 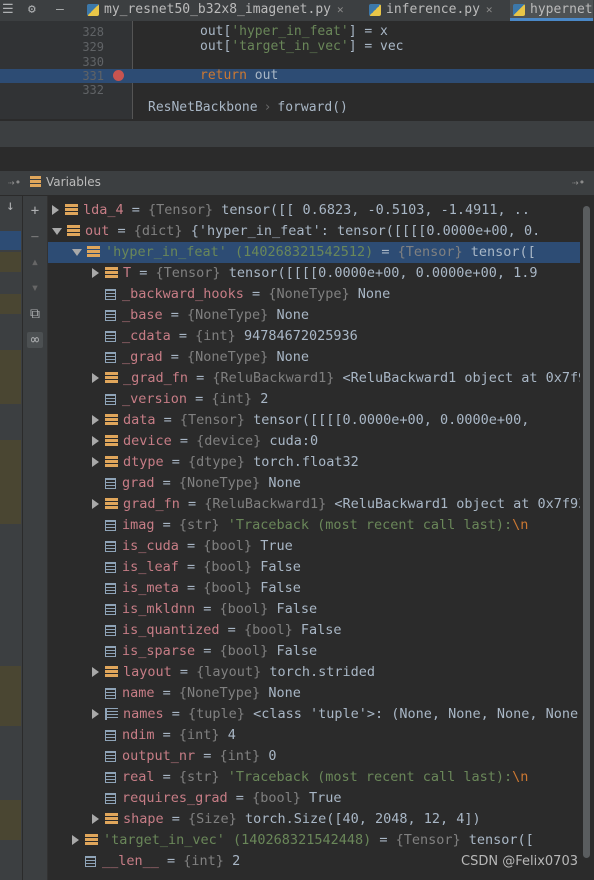 What do you see at coordinates (229, 672) in the screenshot?
I see `variable-type: {layout}` at bounding box center [229, 672].